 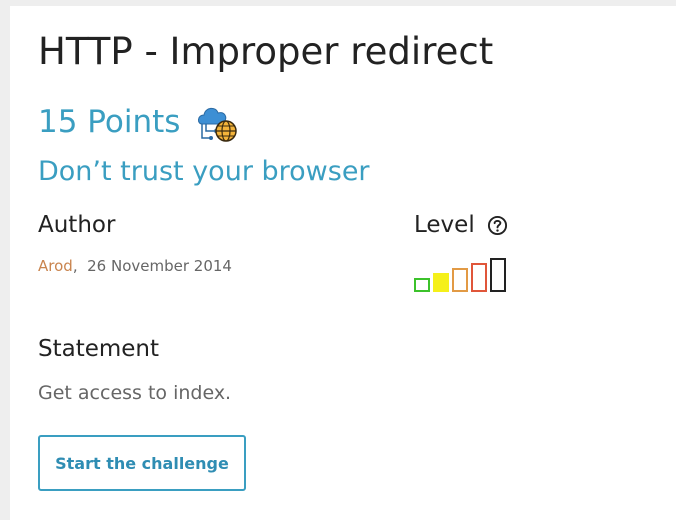 I want to click on challenge-subtitle: Don’t trust your browser, so click(x=204, y=171).